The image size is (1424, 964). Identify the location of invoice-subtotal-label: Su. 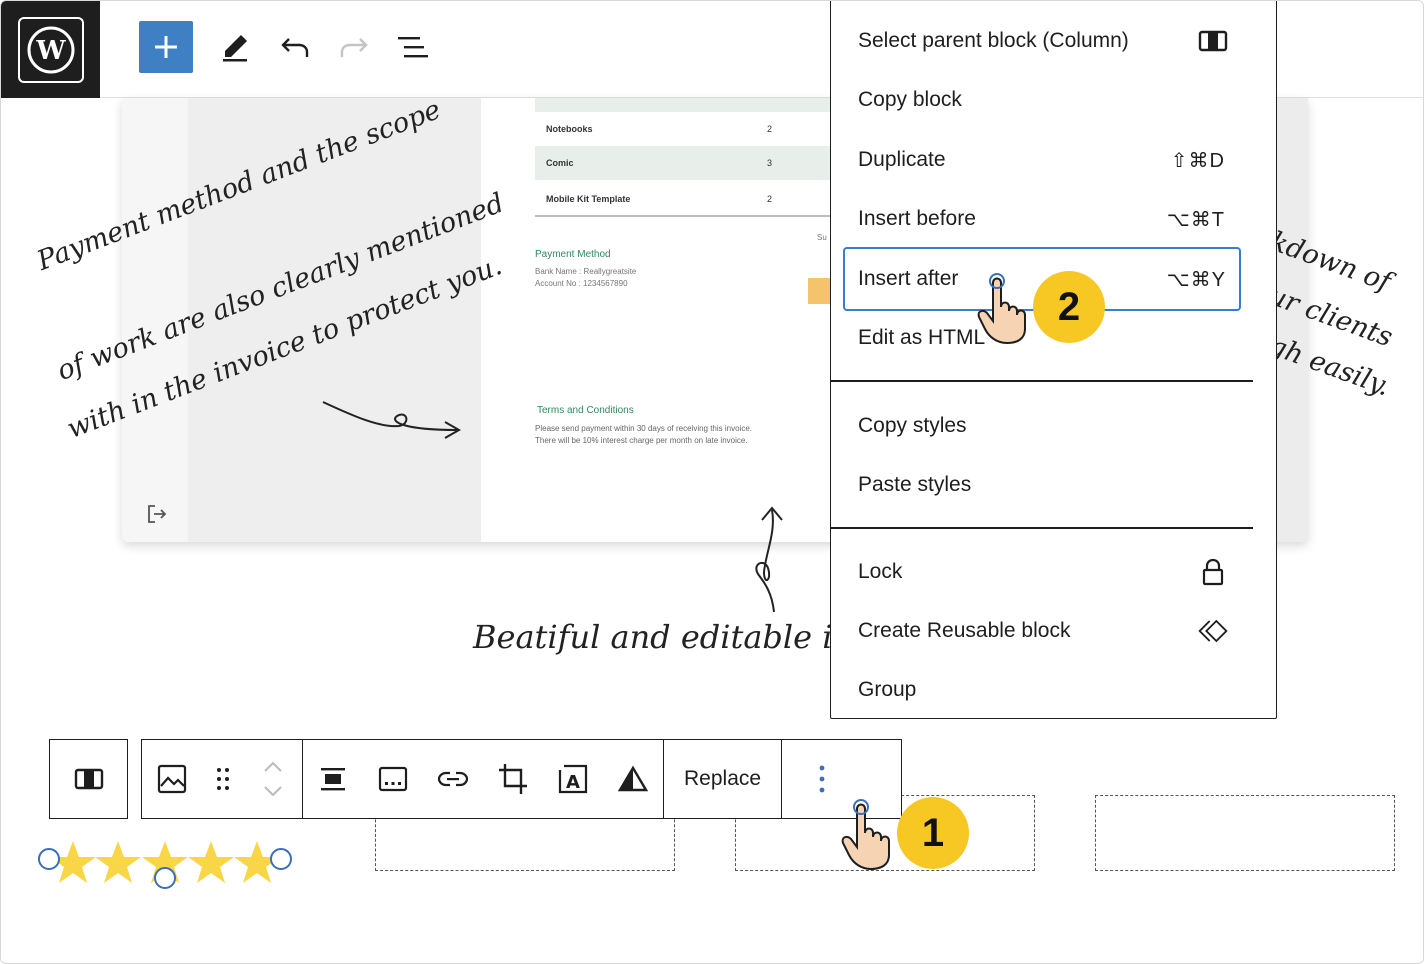
(822, 237).